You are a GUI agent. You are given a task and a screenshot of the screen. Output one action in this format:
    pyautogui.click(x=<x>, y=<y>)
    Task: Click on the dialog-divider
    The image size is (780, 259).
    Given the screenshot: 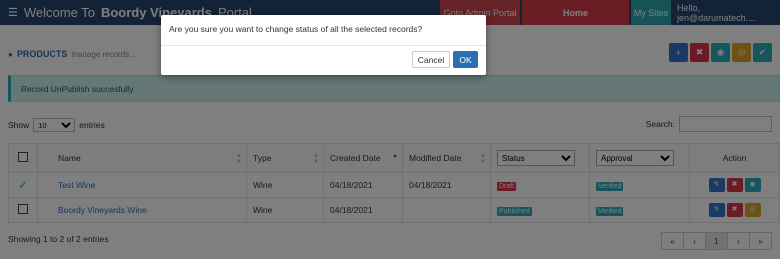 What is the action you would take?
    pyautogui.click(x=323, y=45)
    